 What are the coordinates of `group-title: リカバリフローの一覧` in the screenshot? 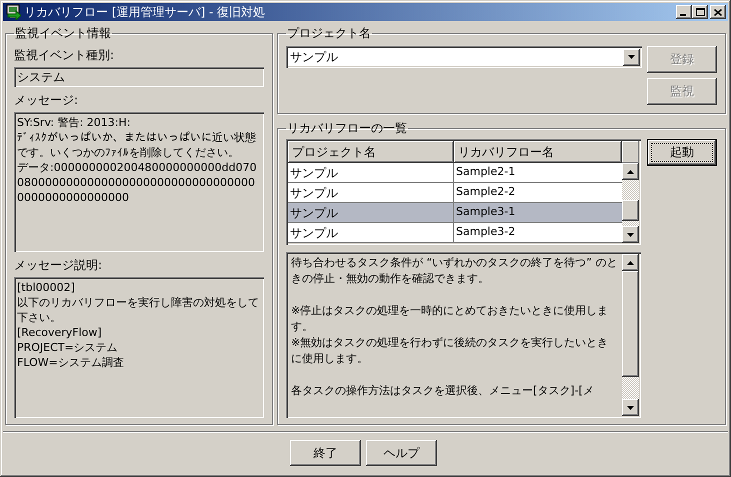 It's located at (347, 129).